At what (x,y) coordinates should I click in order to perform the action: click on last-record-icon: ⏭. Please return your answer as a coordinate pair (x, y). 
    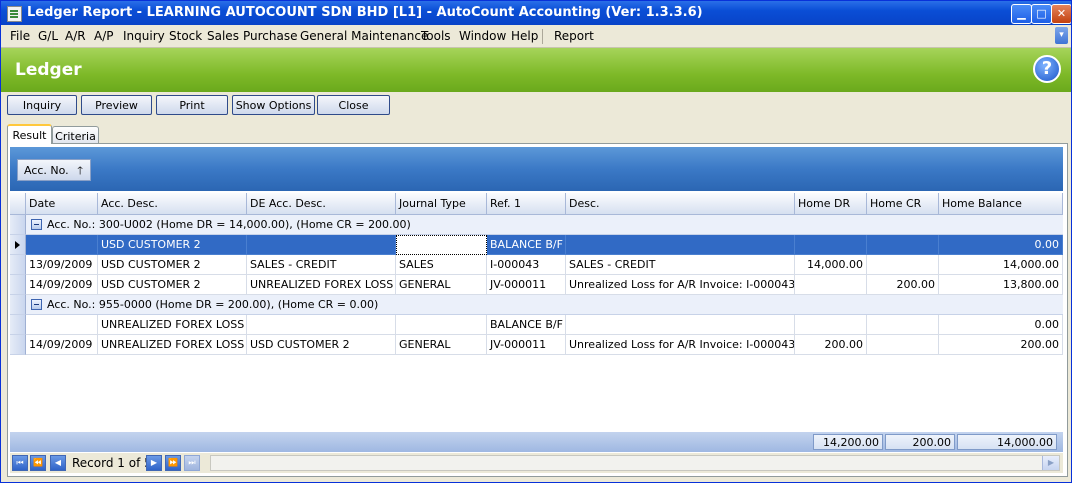
    Looking at the image, I should click on (192, 463).